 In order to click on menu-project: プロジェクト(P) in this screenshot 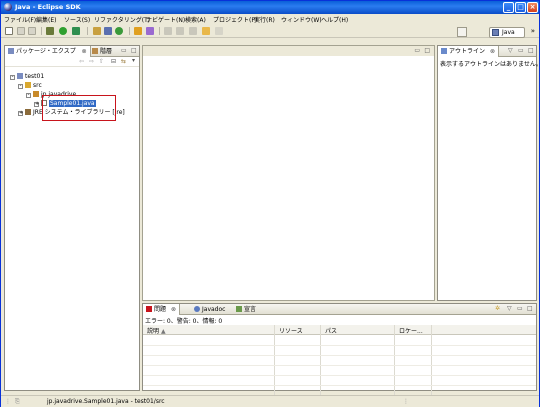, I will do `click(235, 19)`.